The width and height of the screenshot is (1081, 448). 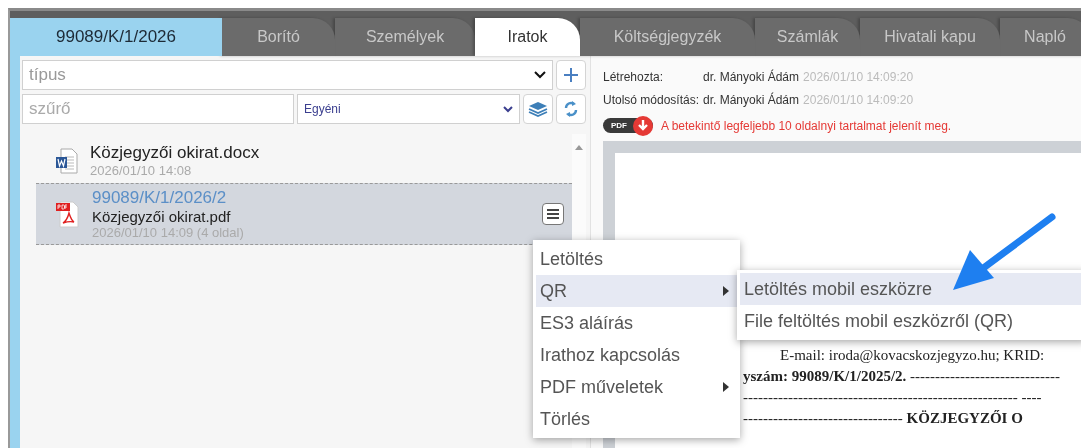 What do you see at coordinates (643, 125) in the screenshot?
I see `download-icon` at bounding box center [643, 125].